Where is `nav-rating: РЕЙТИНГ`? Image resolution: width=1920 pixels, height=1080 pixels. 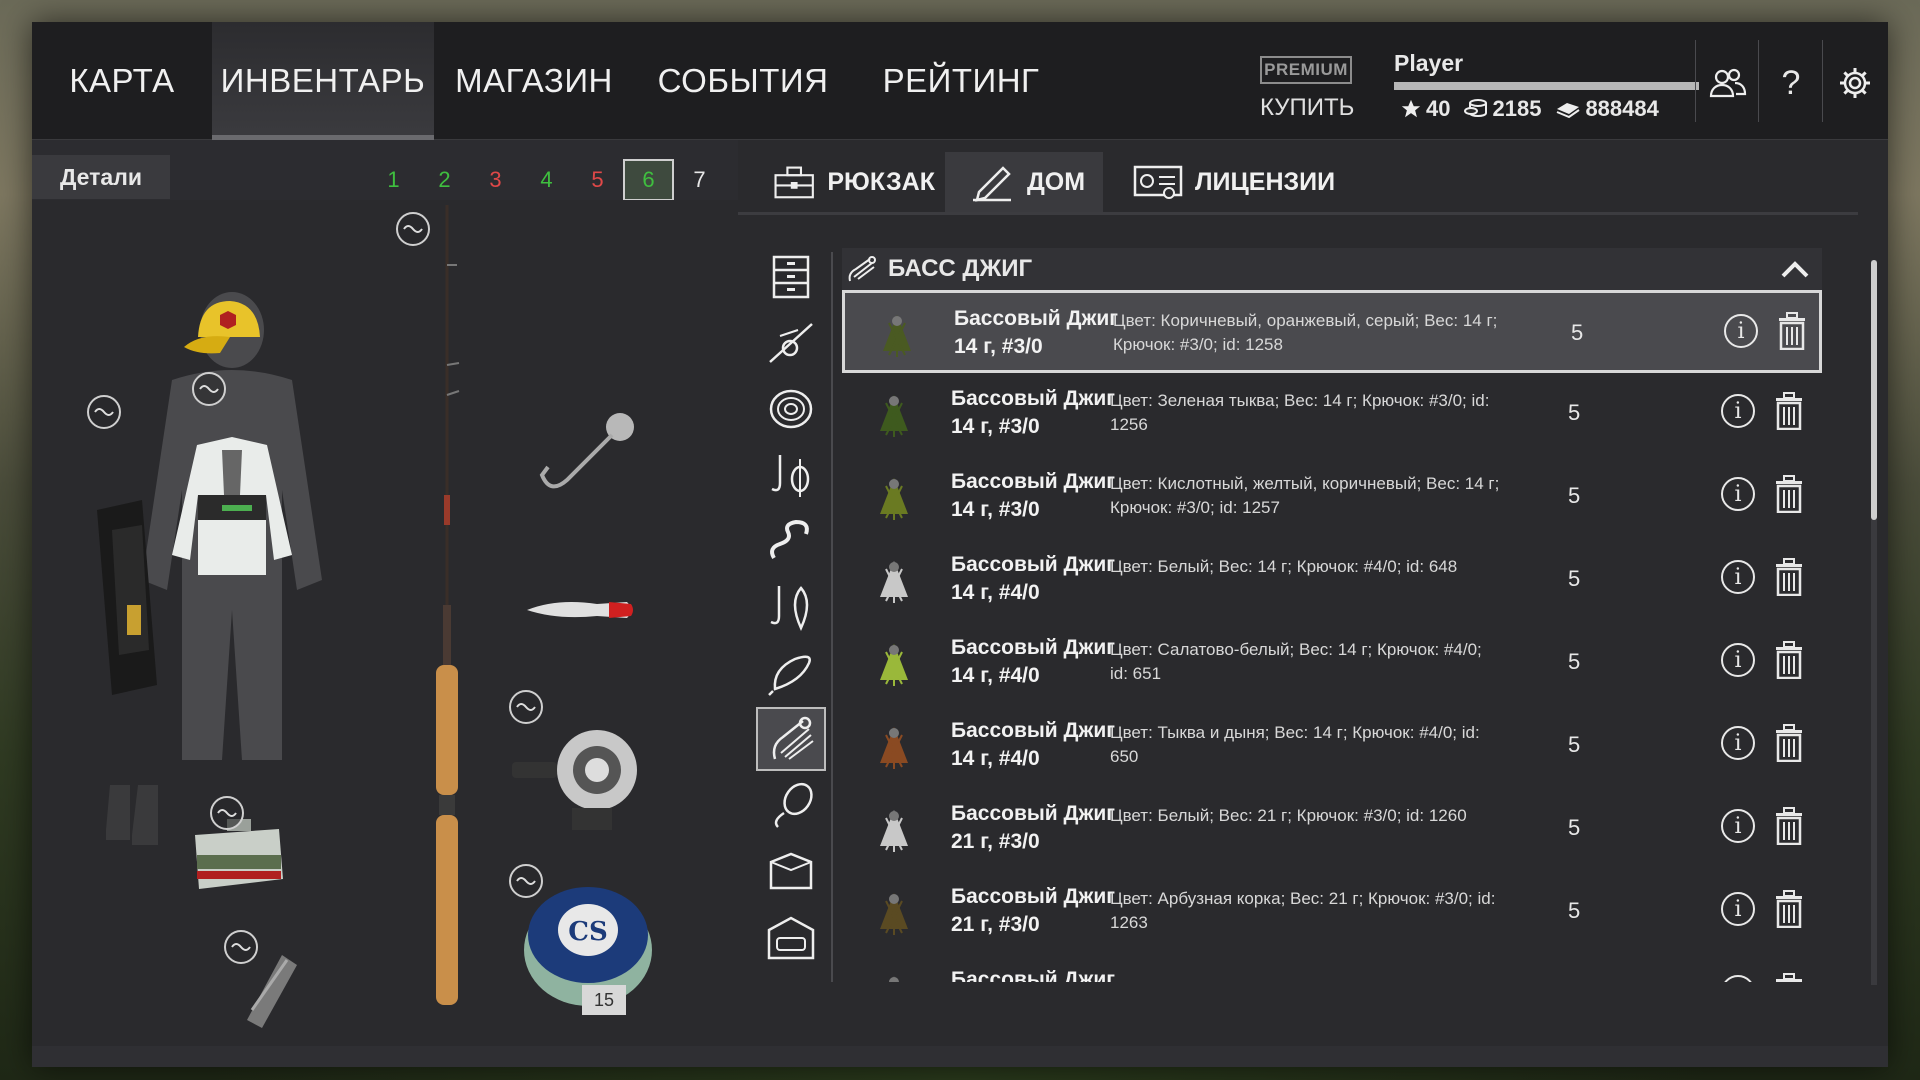 nav-rating: РЕЙТИНГ is located at coordinates (961, 81).